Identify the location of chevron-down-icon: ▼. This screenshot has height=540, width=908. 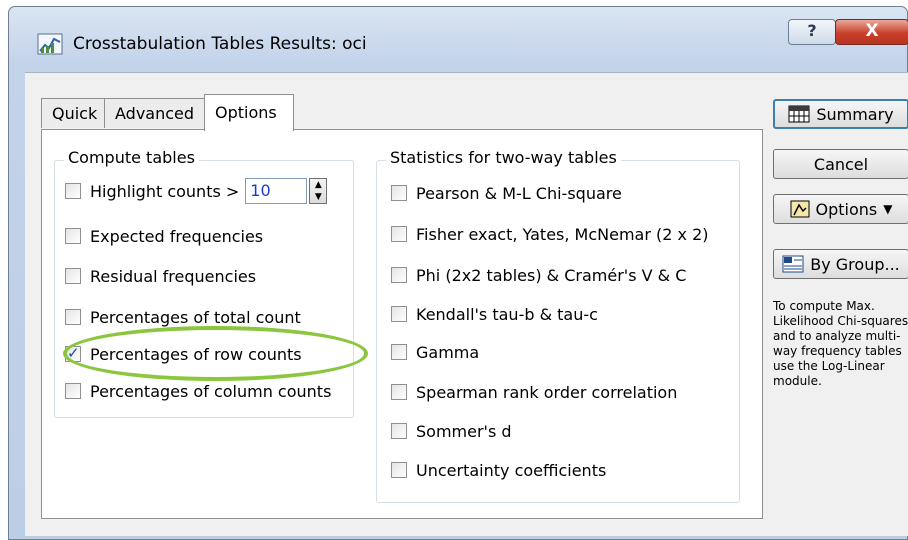
(888, 209).